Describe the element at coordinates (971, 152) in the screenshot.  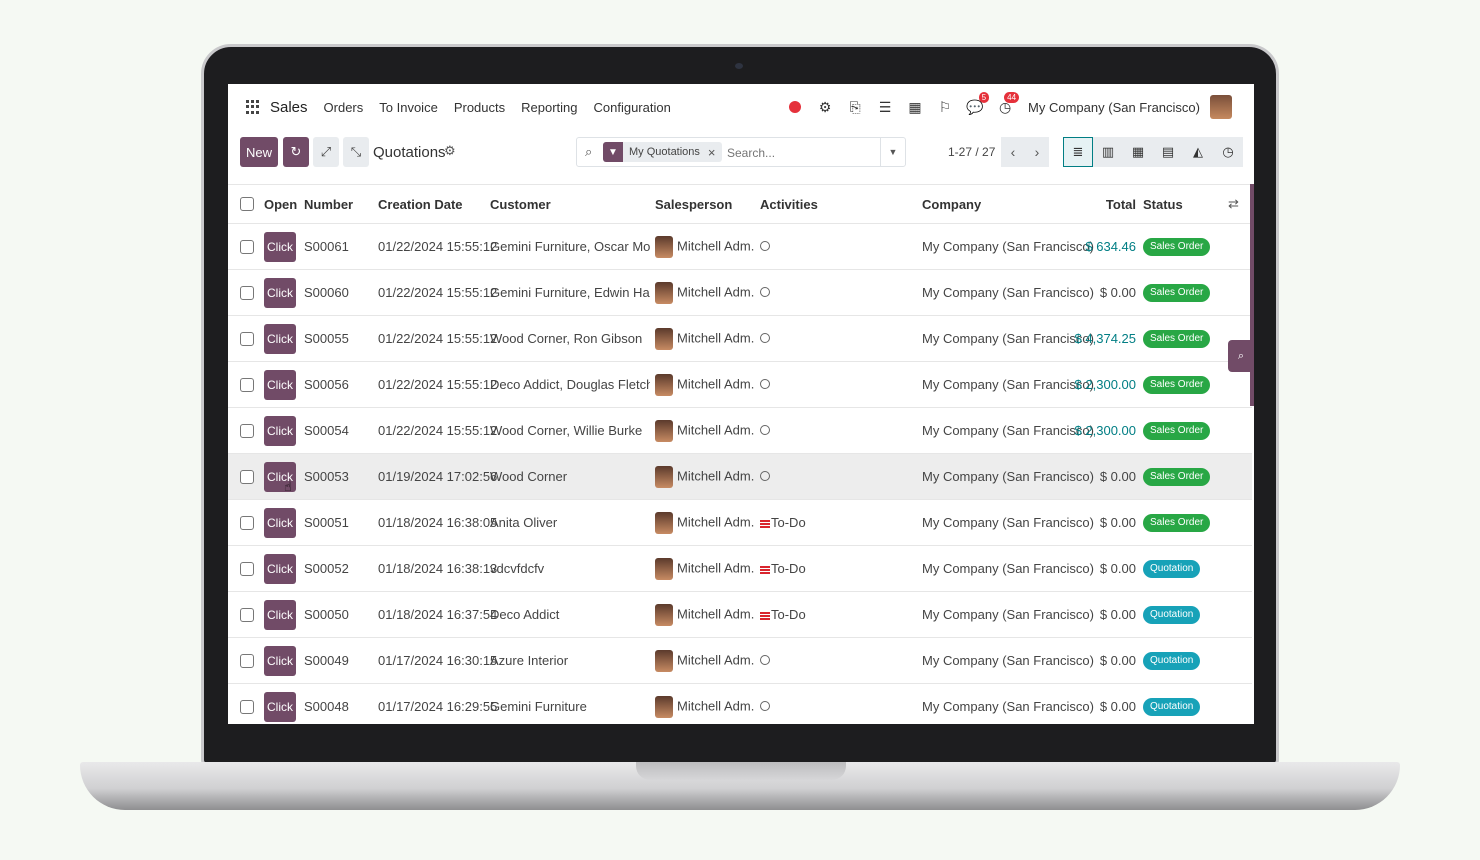
I see `pager-value: 1-27 / 27` at that location.